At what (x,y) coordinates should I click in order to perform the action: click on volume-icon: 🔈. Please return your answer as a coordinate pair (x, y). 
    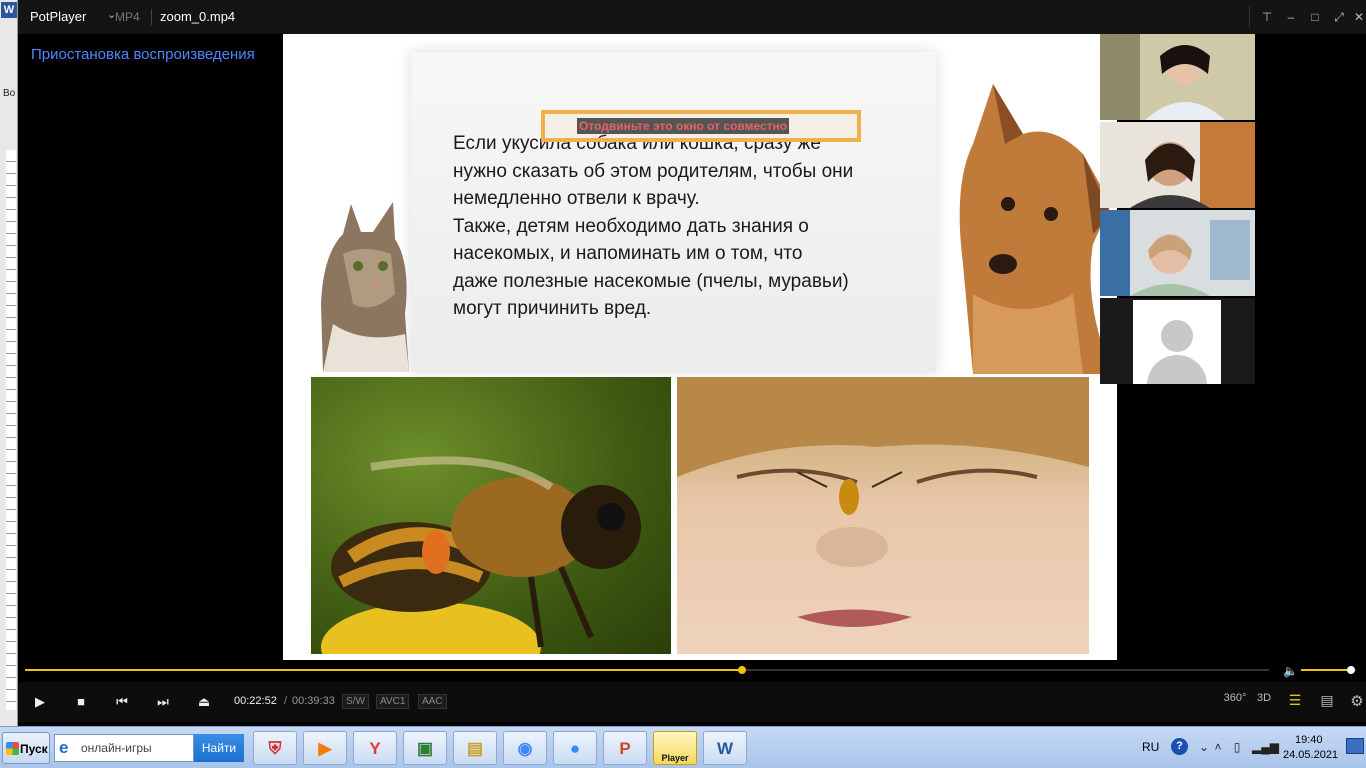
    Looking at the image, I should click on (1290, 671).